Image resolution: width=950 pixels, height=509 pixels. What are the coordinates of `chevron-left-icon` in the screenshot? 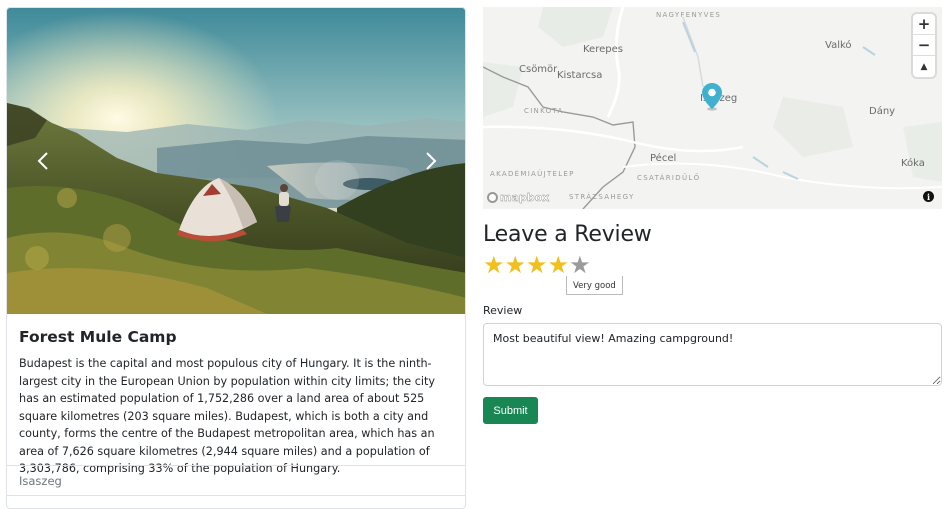 It's located at (42, 161).